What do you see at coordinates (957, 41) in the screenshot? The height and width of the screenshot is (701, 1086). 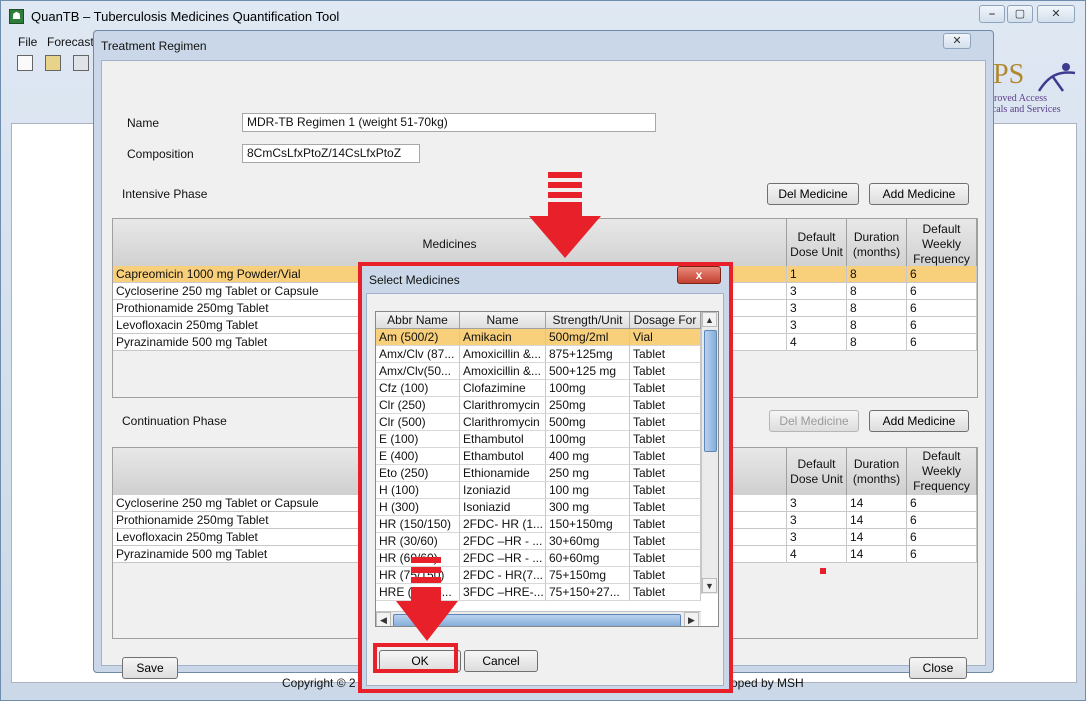 I see `dialog-close-button: ✕` at bounding box center [957, 41].